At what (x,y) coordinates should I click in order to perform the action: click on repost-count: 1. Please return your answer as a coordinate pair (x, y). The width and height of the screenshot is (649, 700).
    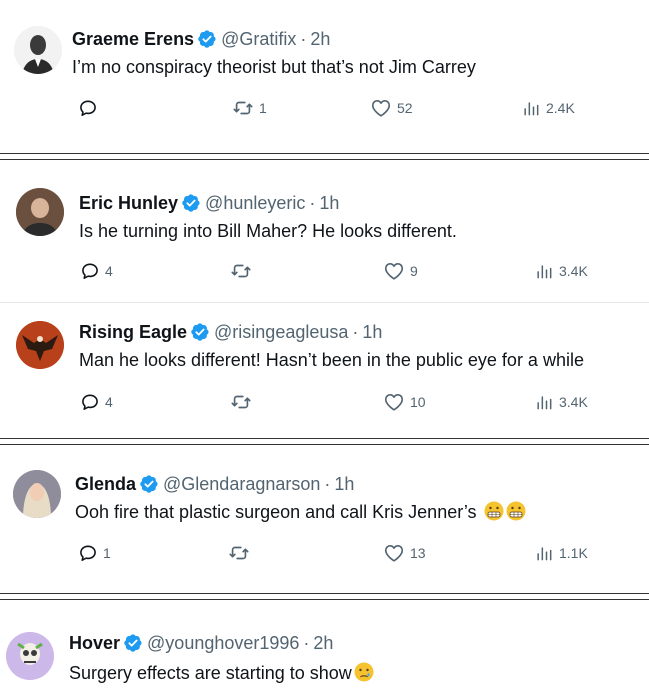
    Looking at the image, I should click on (263, 108).